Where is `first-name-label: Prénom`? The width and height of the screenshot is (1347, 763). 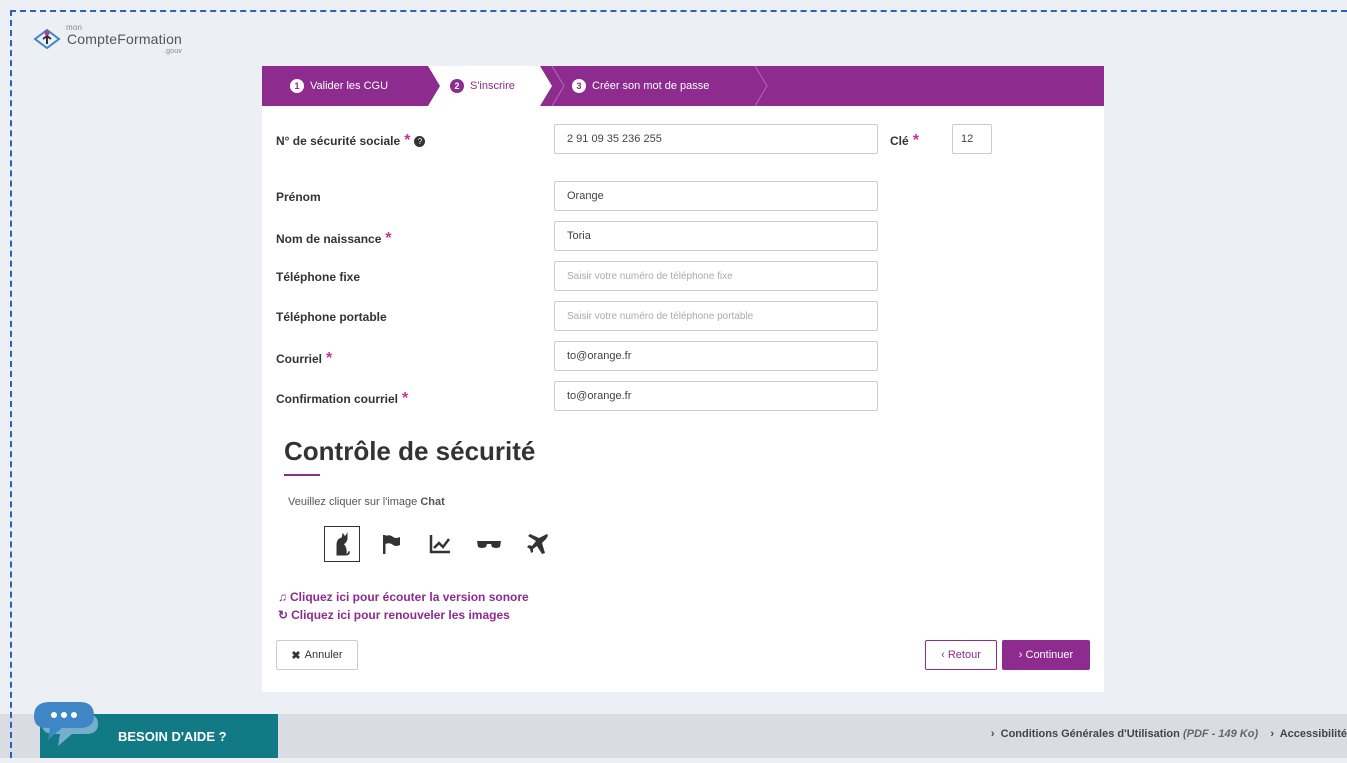 first-name-label: Prénom is located at coordinates (298, 197).